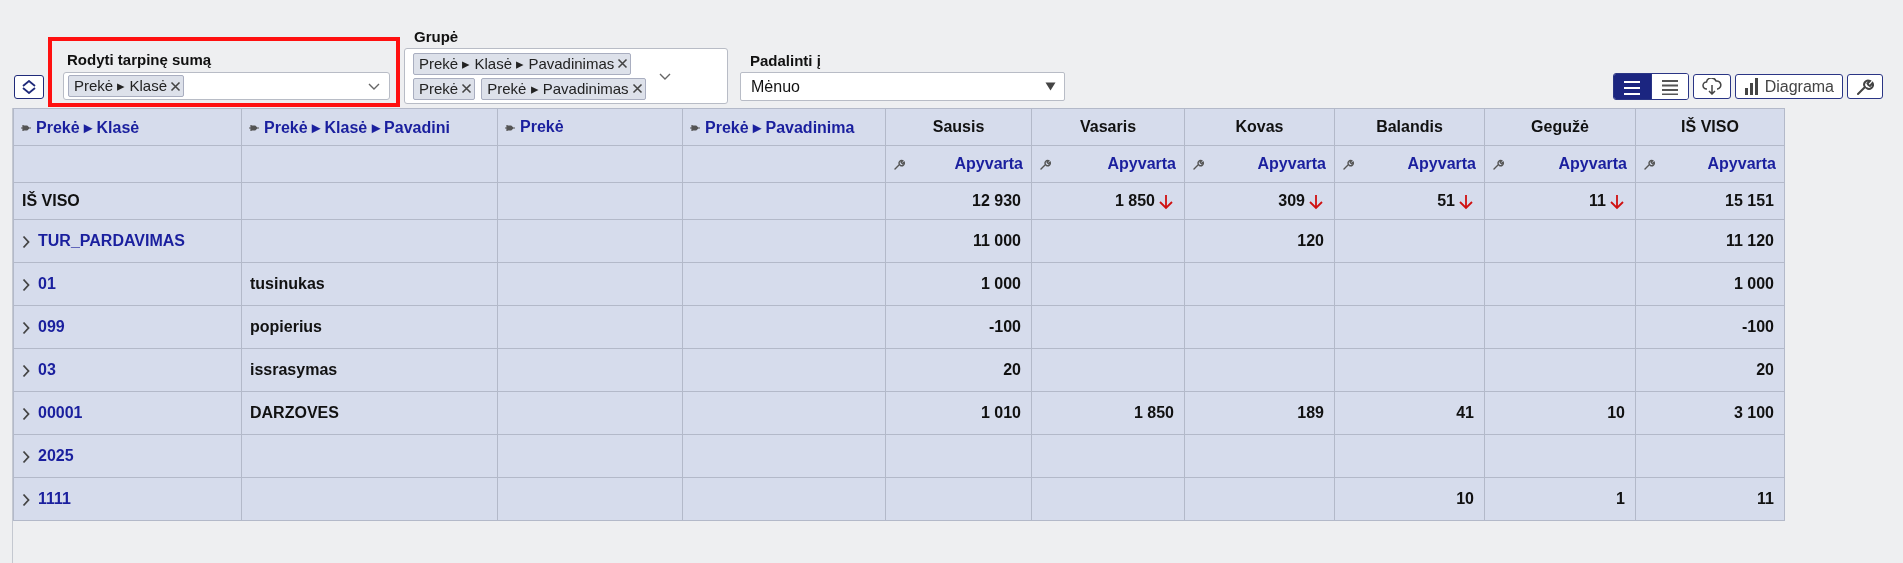 The height and width of the screenshot is (563, 1903). Describe the element at coordinates (439, 88) in the screenshot. I see `tag-label: Prekė` at that location.